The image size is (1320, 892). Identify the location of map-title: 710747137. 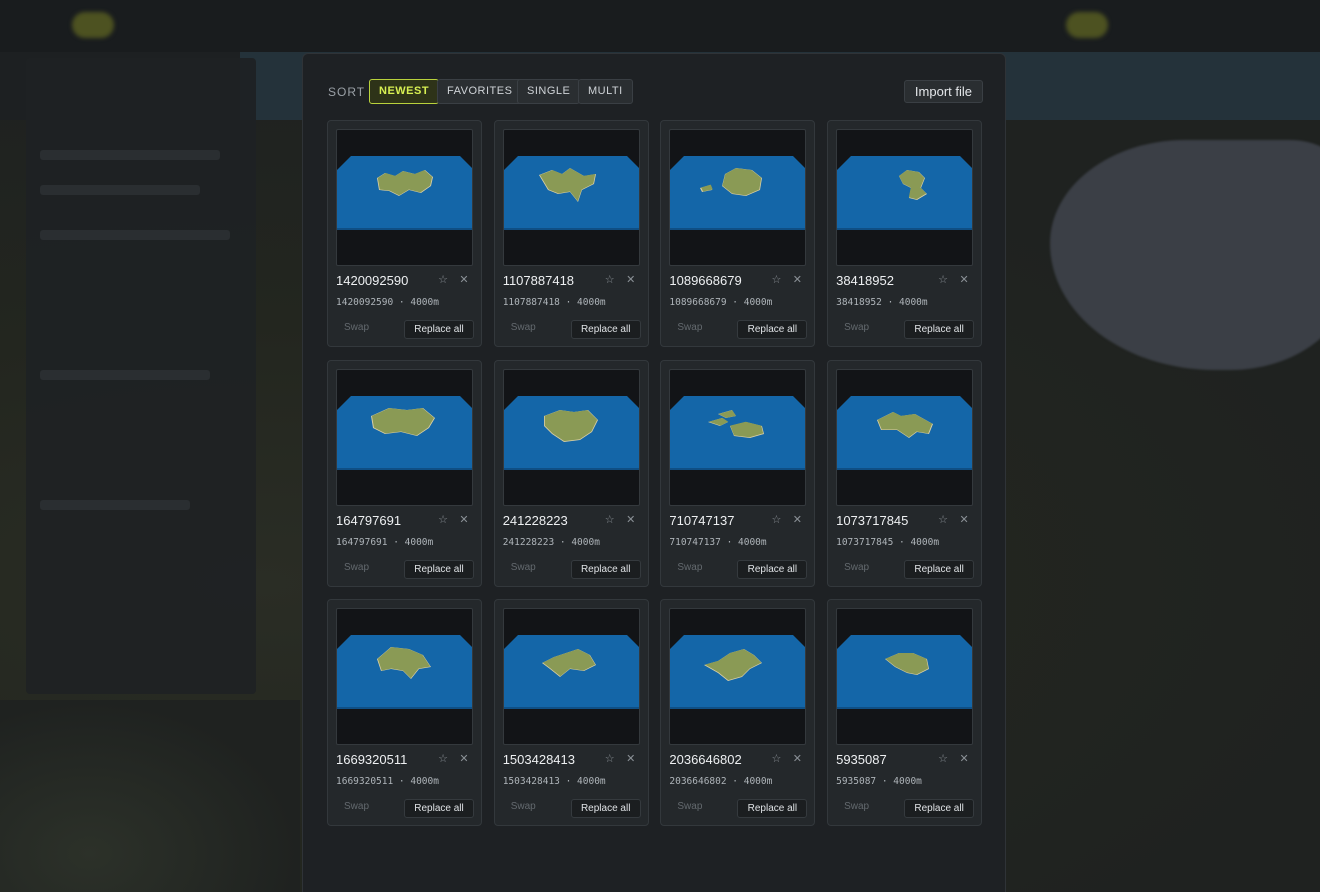
(702, 520).